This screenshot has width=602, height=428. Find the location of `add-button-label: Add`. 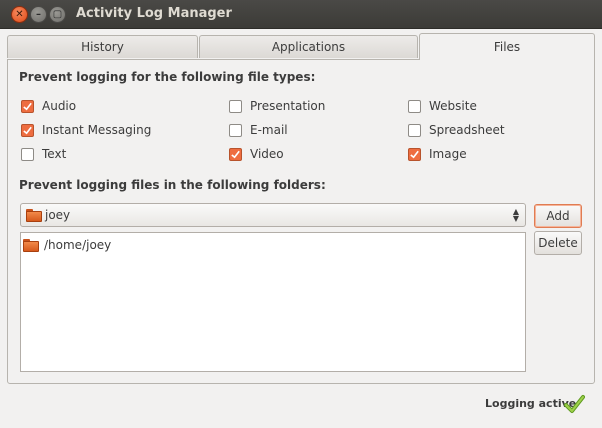

add-button-label: Add is located at coordinates (558, 216).